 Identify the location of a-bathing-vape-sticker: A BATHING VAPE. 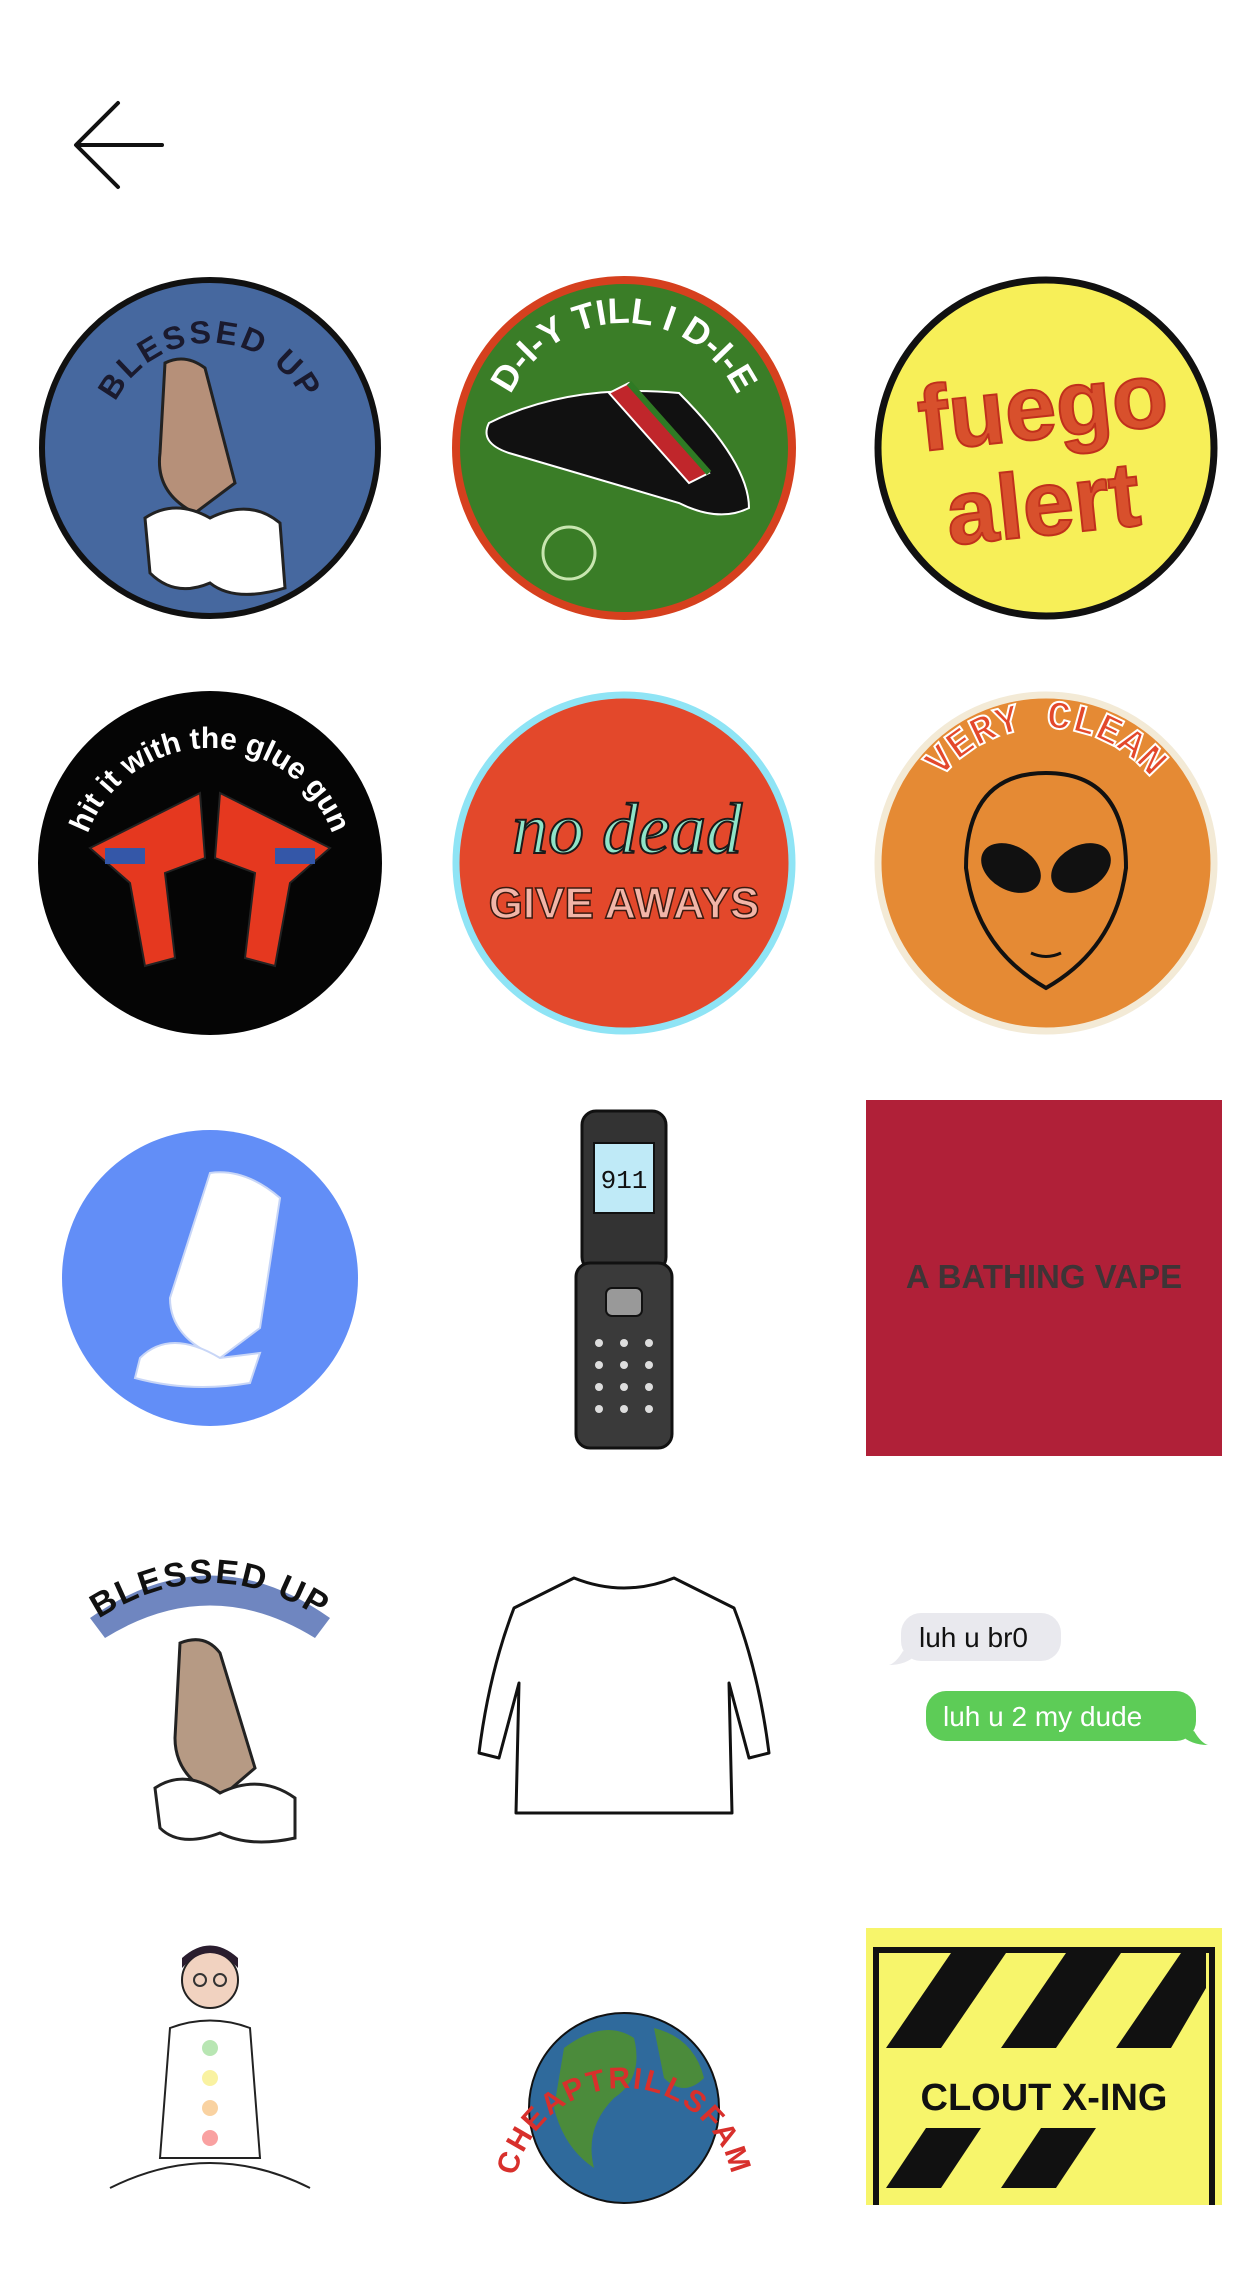
(1044, 1278).